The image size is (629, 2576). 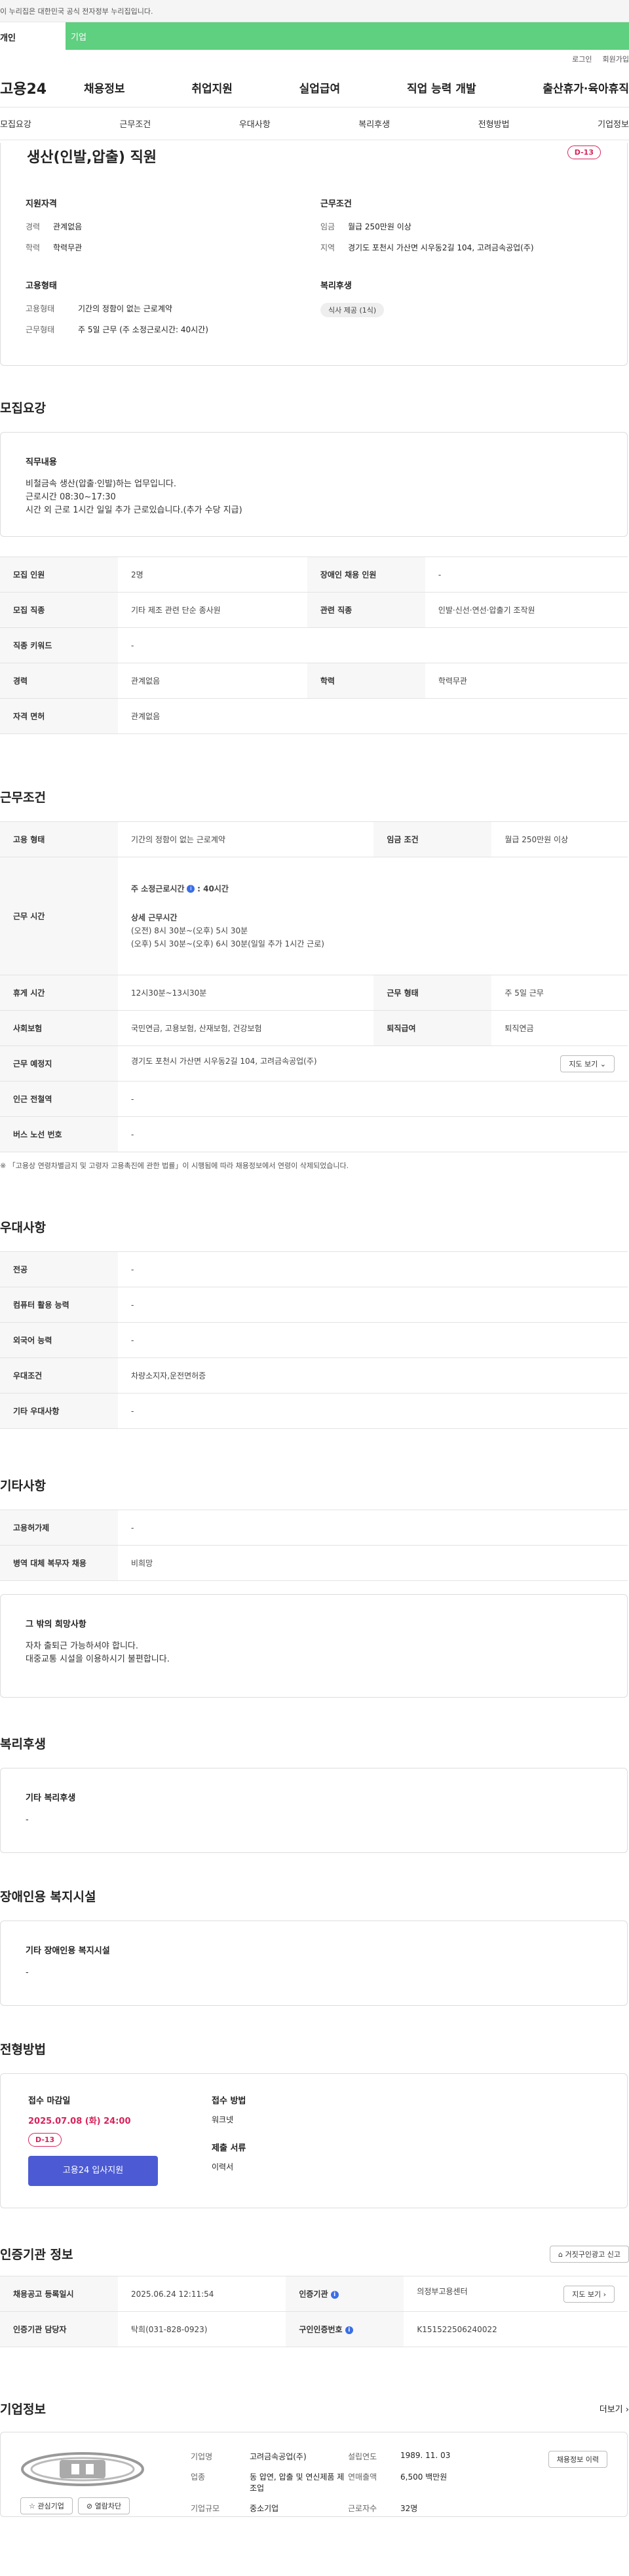 What do you see at coordinates (425, 2455) in the screenshot?
I see `founded-value: 1989. 11. 03` at bounding box center [425, 2455].